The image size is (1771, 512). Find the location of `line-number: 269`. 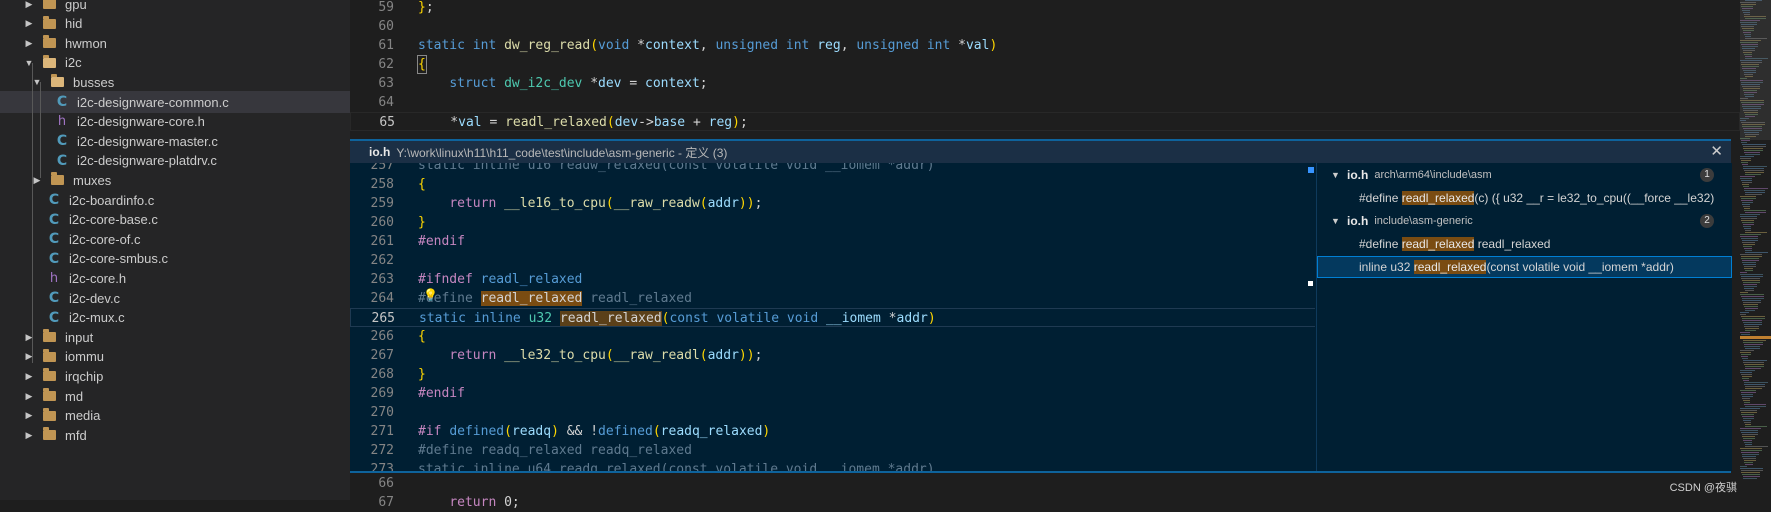

line-number: 269 is located at coordinates (382, 393).